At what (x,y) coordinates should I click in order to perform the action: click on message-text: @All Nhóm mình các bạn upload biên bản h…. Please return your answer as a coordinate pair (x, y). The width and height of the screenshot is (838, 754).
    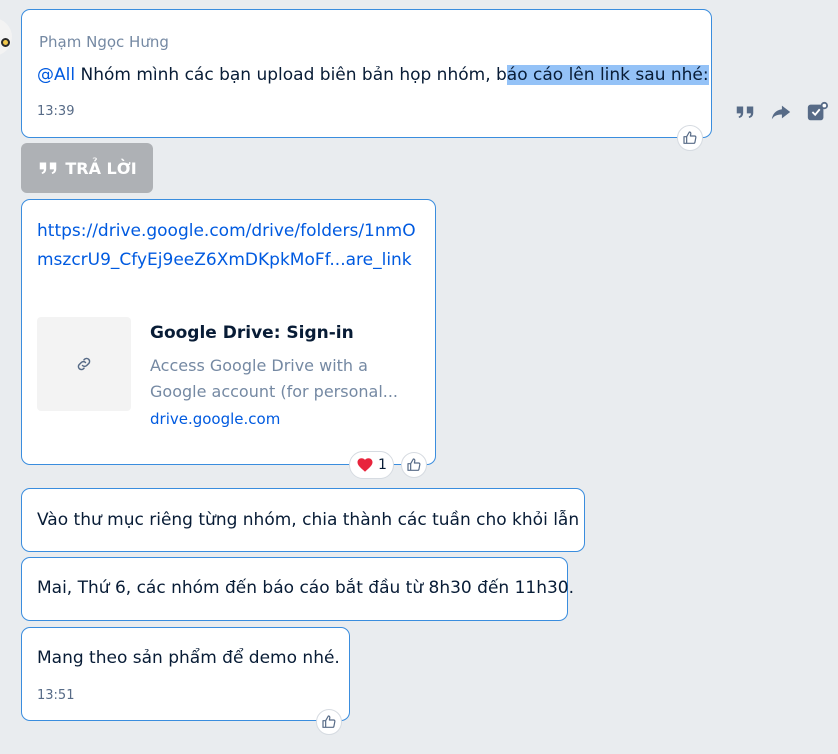
    Looking at the image, I should click on (373, 75).